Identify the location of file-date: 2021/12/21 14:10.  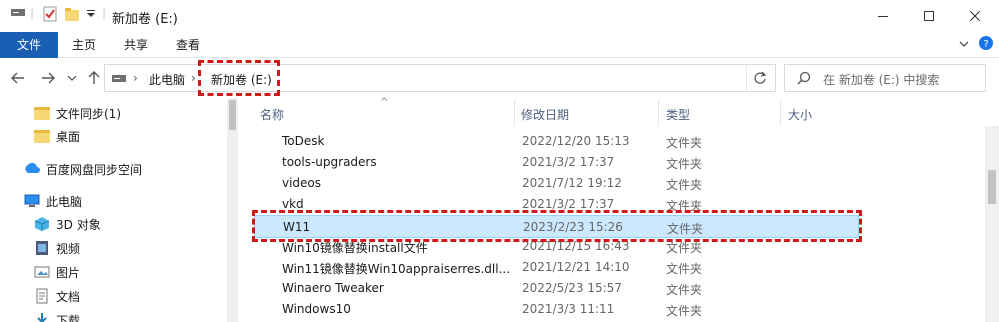
(576, 267).